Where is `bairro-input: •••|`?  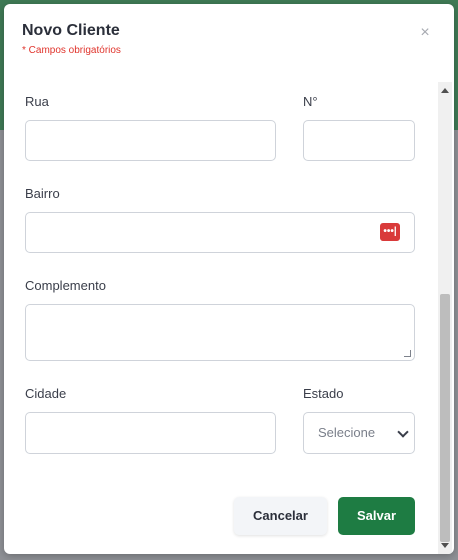 bairro-input: •••| is located at coordinates (220, 232).